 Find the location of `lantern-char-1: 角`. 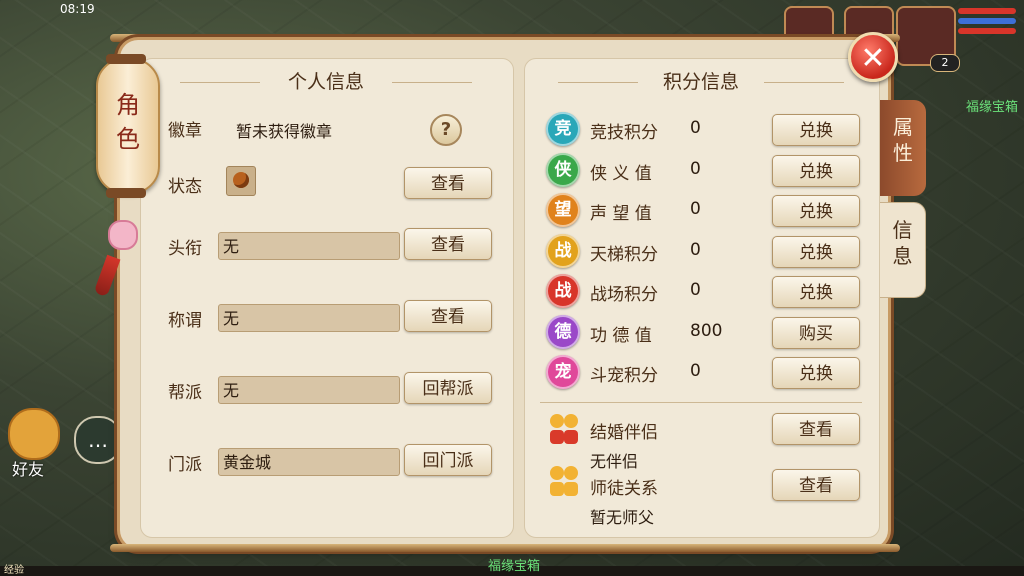

lantern-char-1: 角 is located at coordinates (128, 105).